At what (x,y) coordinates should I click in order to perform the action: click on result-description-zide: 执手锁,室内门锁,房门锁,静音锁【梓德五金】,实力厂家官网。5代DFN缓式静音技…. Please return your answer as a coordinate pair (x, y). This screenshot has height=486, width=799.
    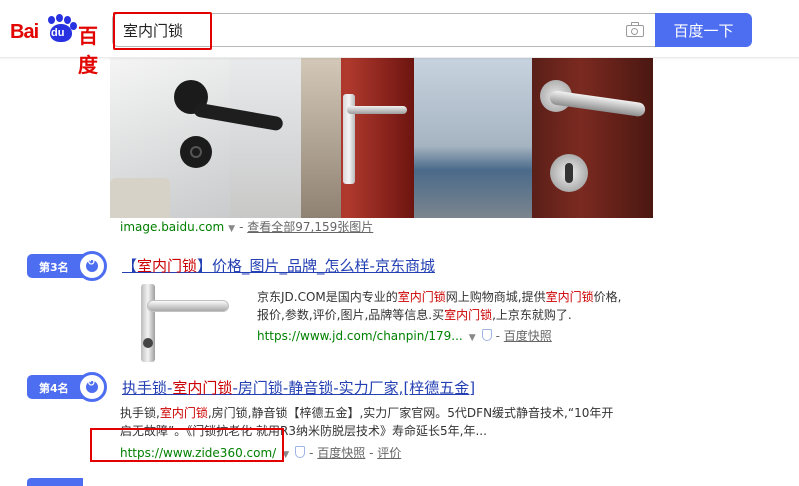
    Looking at the image, I should click on (367, 422).